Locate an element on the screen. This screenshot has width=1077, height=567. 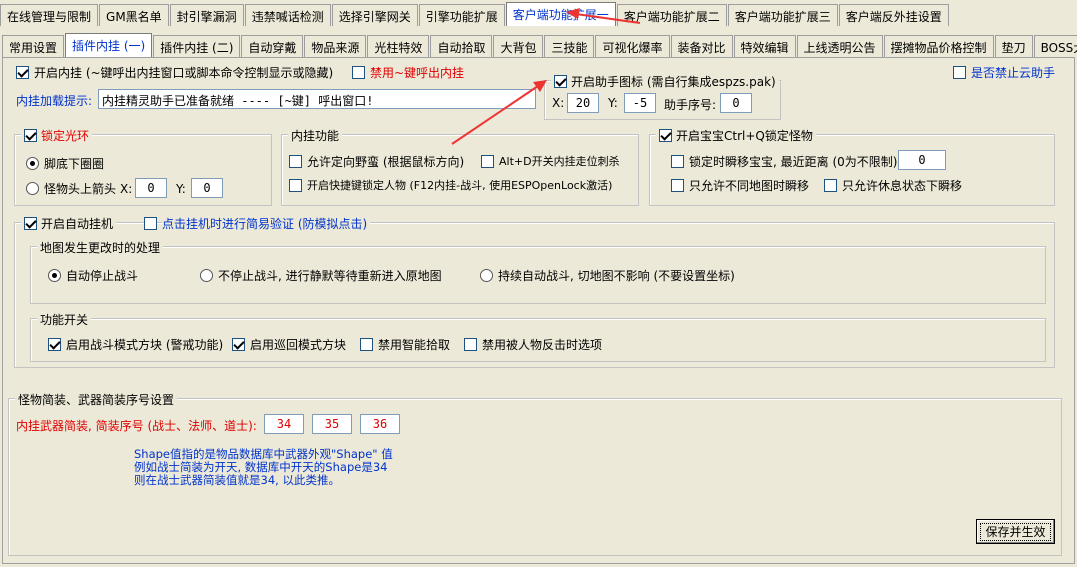
map-opt2-radio is located at coordinates (206, 275).